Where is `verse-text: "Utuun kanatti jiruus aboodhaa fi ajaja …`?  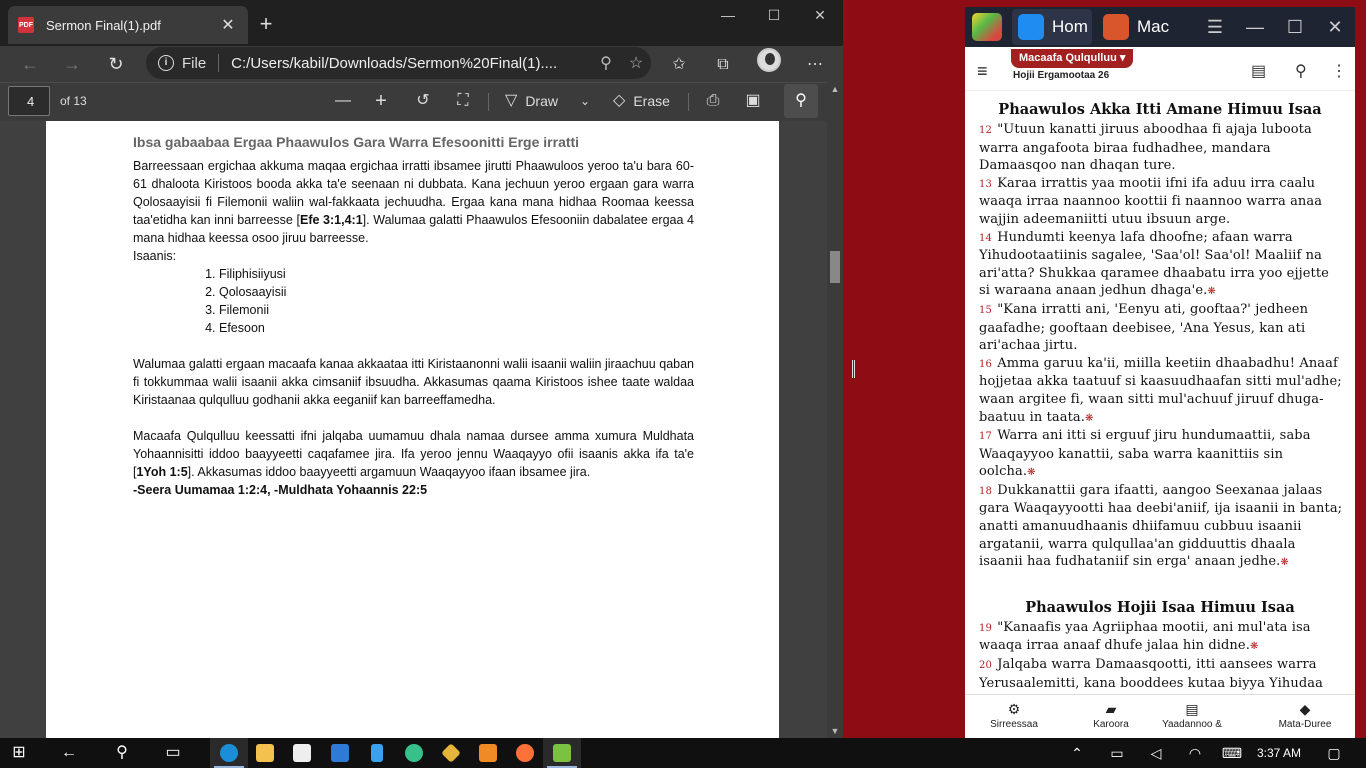
verse-text: "Utuun kanatti jiruus aboodhaa fi ajaja … is located at coordinates (1145, 148).